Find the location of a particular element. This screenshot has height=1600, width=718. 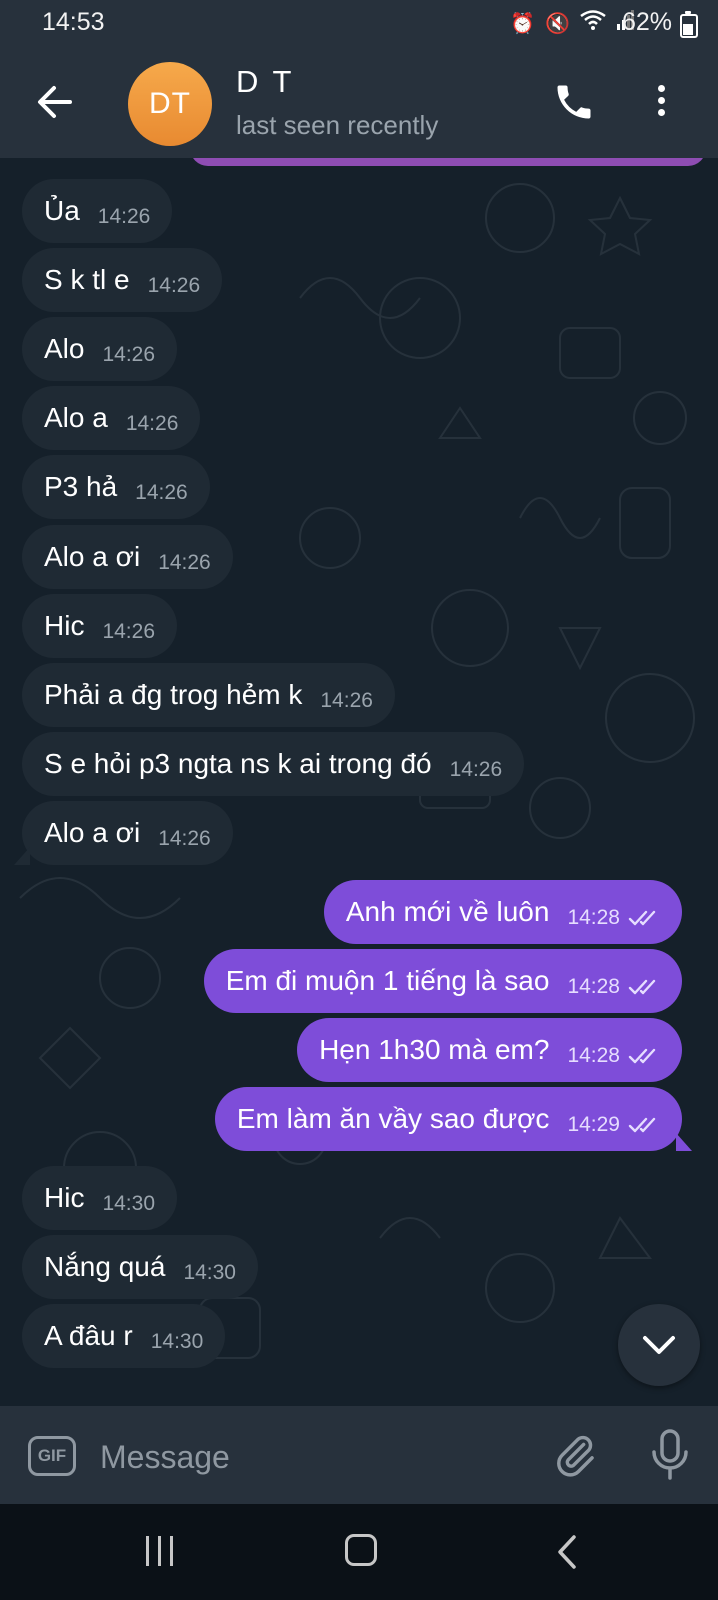

status-bar: 14:53 ⏰ 🔇 62% is located at coordinates (359, 23).